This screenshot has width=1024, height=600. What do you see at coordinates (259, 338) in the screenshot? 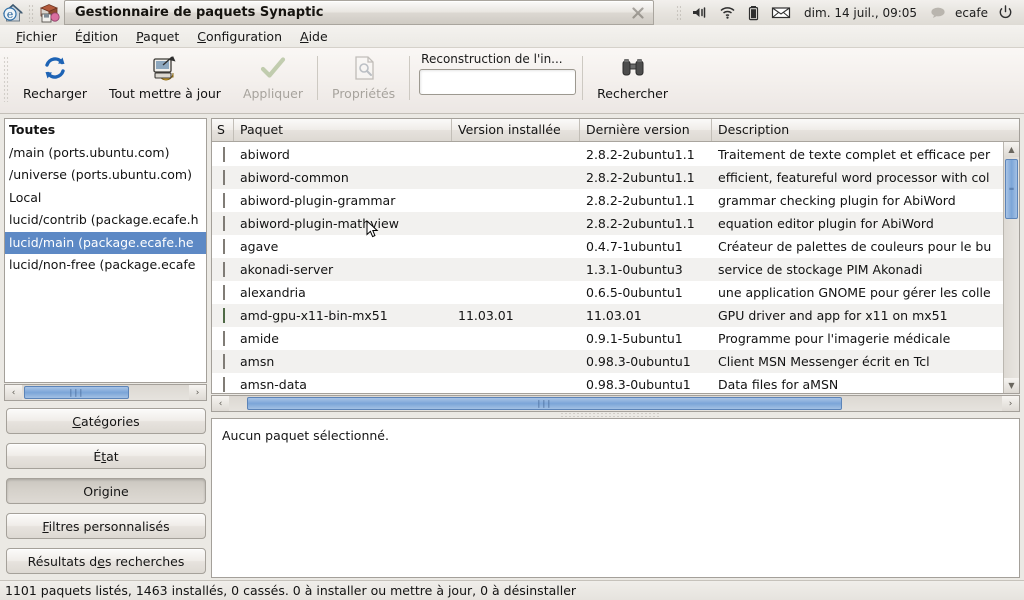
I see `row-package-name: amide` at bounding box center [259, 338].